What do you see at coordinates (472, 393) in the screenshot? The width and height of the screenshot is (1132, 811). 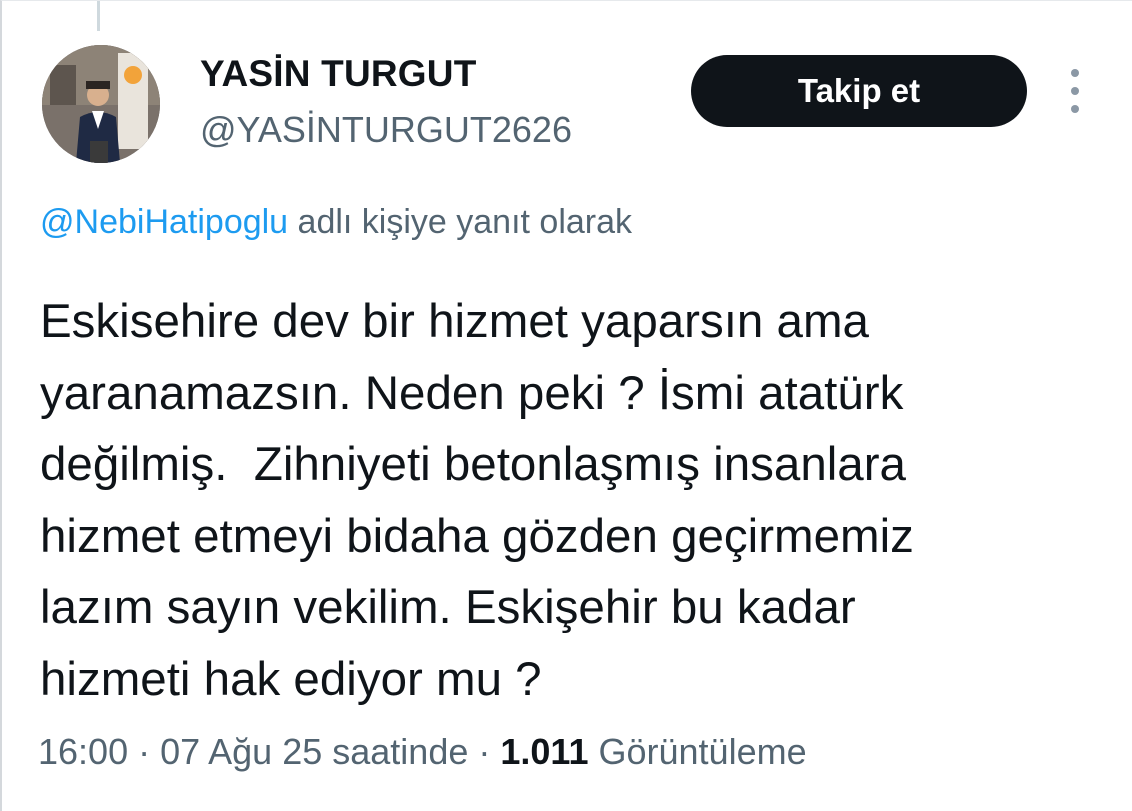 I see `tweet-text-line: yaranamazsın. Neden peki ? İsmi atatürk` at bounding box center [472, 393].